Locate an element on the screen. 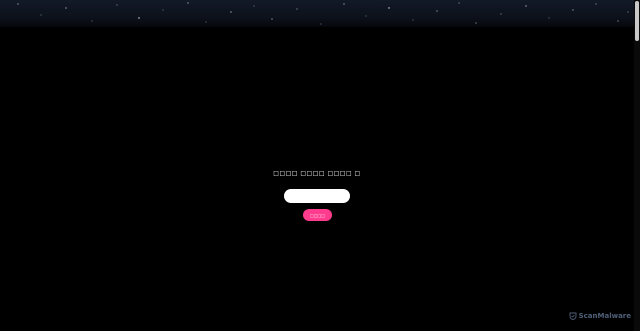  watermark: ScanMalware is located at coordinates (600, 316).